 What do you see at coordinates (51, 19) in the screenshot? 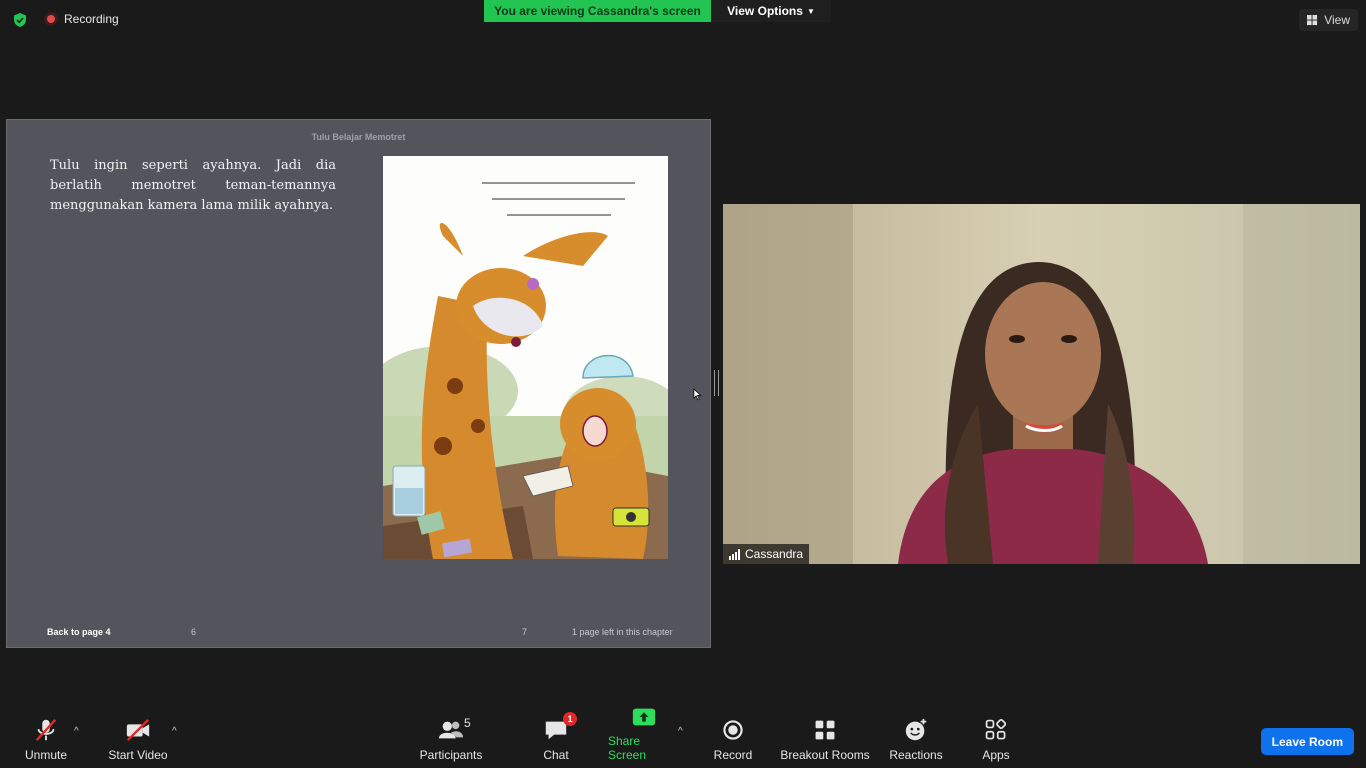
I see `recording-dot-icon` at bounding box center [51, 19].